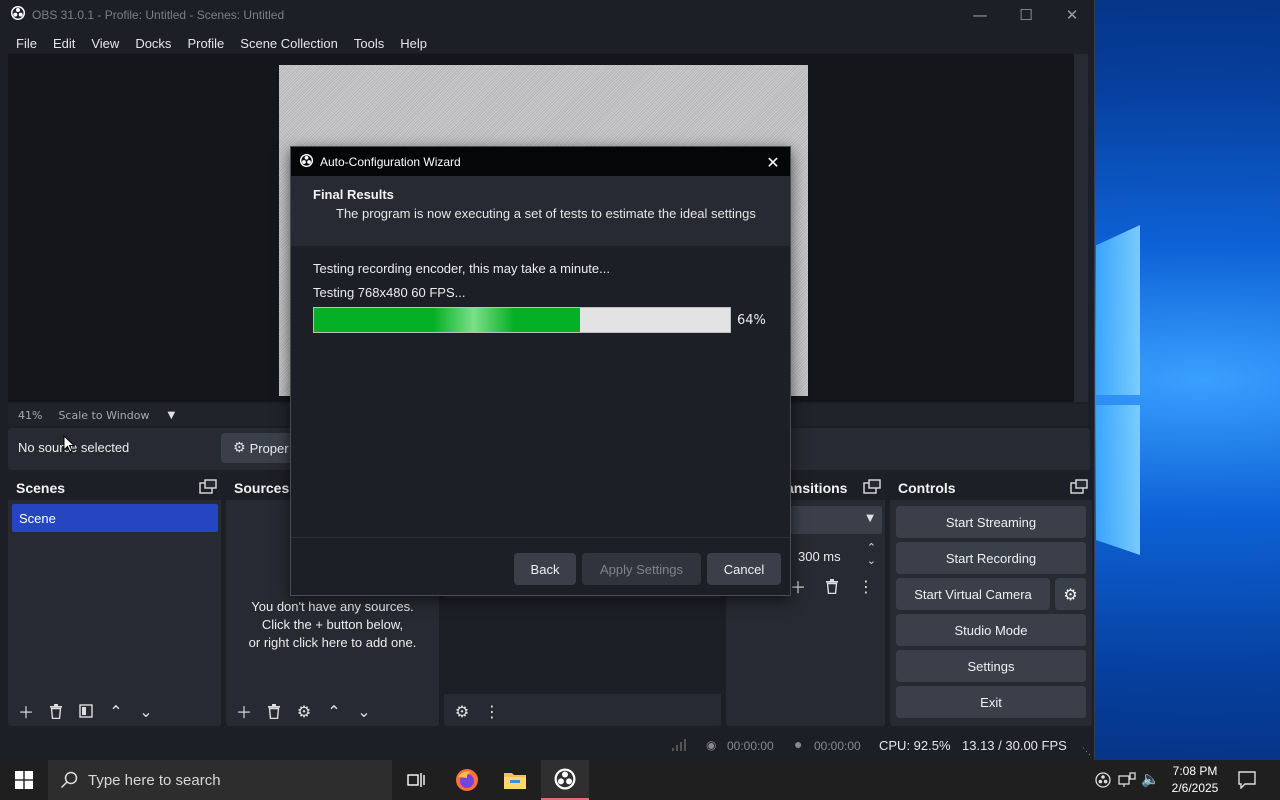 This screenshot has width=1280, height=800. Describe the element at coordinates (289, 43) in the screenshot. I see `menu-scene-collection: Scene Collection` at that location.